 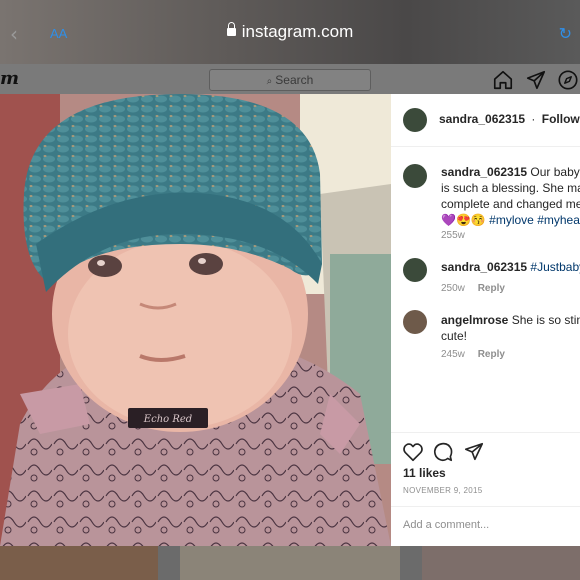 I want to click on comment-text-2: cute!, so click(x=454, y=336).